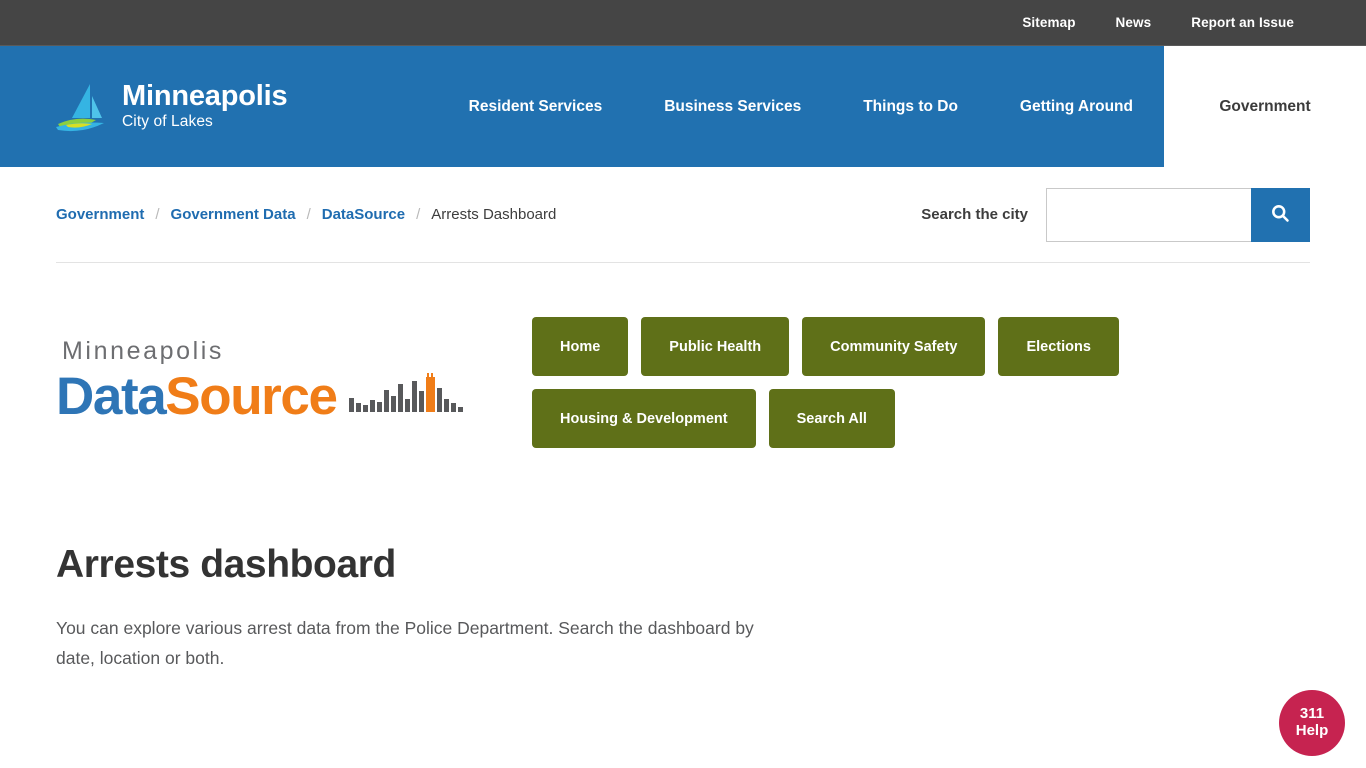 This screenshot has width=1366, height=768. I want to click on nav-item-resident-services: Resident Services, so click(536, 106).